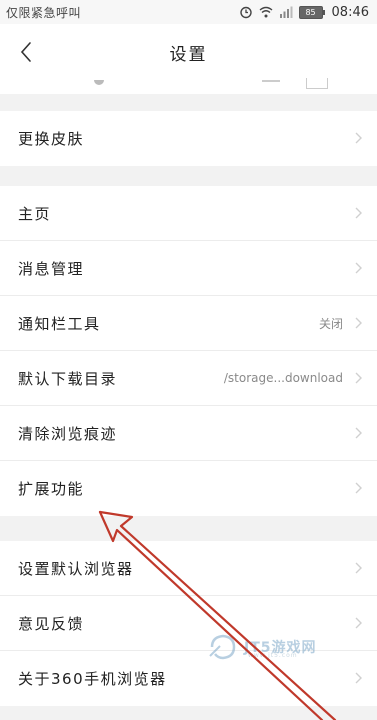 The width and height of the screenshot is (377, 720). I want to click on setting-row-messages: 消息管理, so click(188, 268).